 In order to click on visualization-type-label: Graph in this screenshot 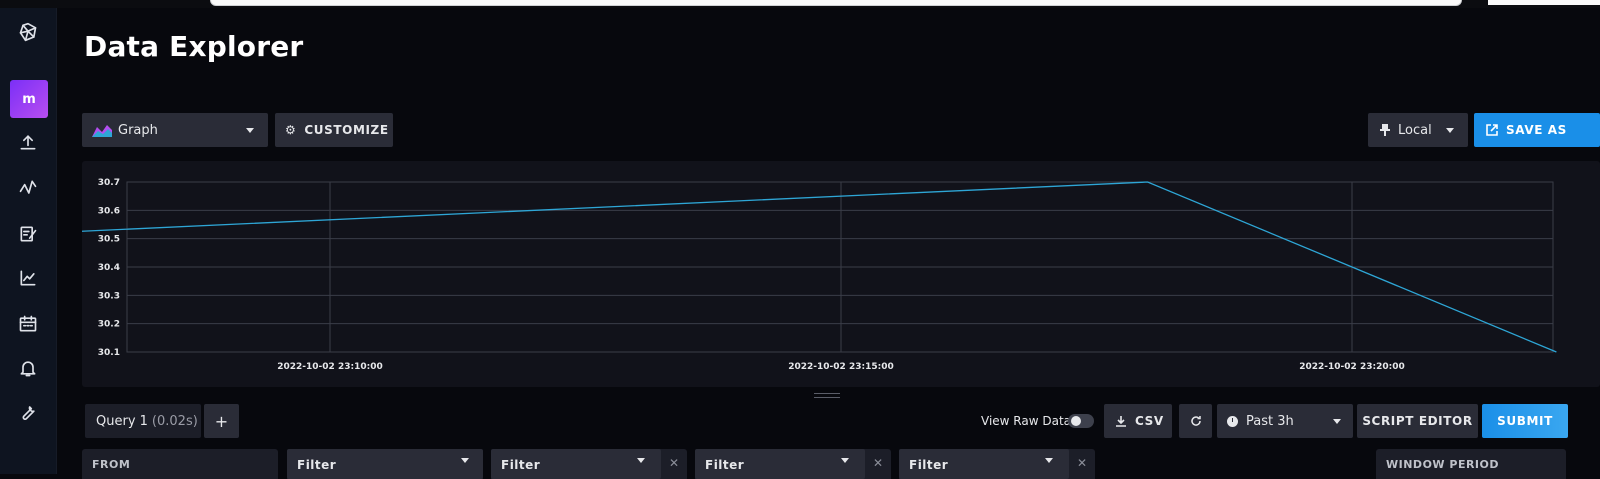, I will do `click(138, 130)`.